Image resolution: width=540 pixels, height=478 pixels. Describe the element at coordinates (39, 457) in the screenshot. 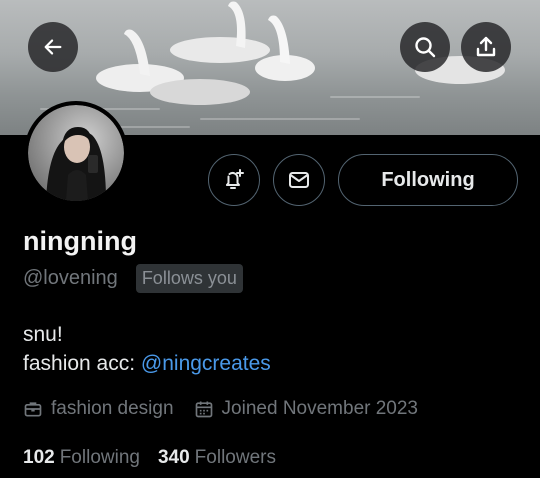

I see `following-count: 102` at that location.